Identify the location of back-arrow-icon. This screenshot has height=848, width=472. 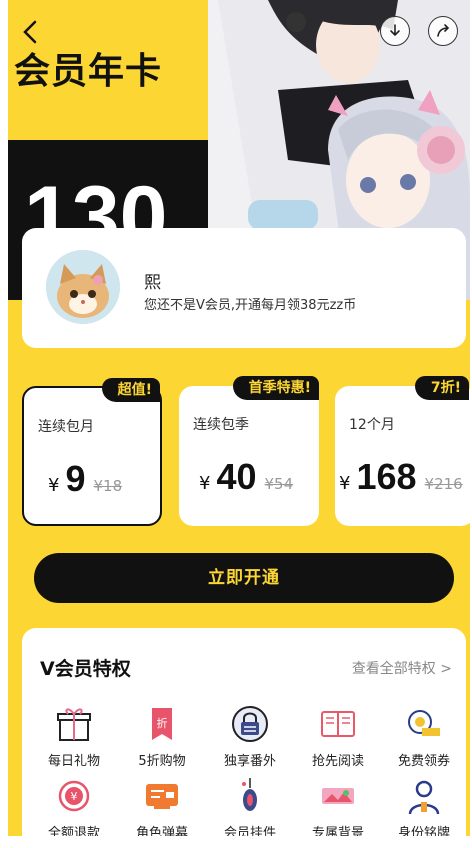
(30, 32).